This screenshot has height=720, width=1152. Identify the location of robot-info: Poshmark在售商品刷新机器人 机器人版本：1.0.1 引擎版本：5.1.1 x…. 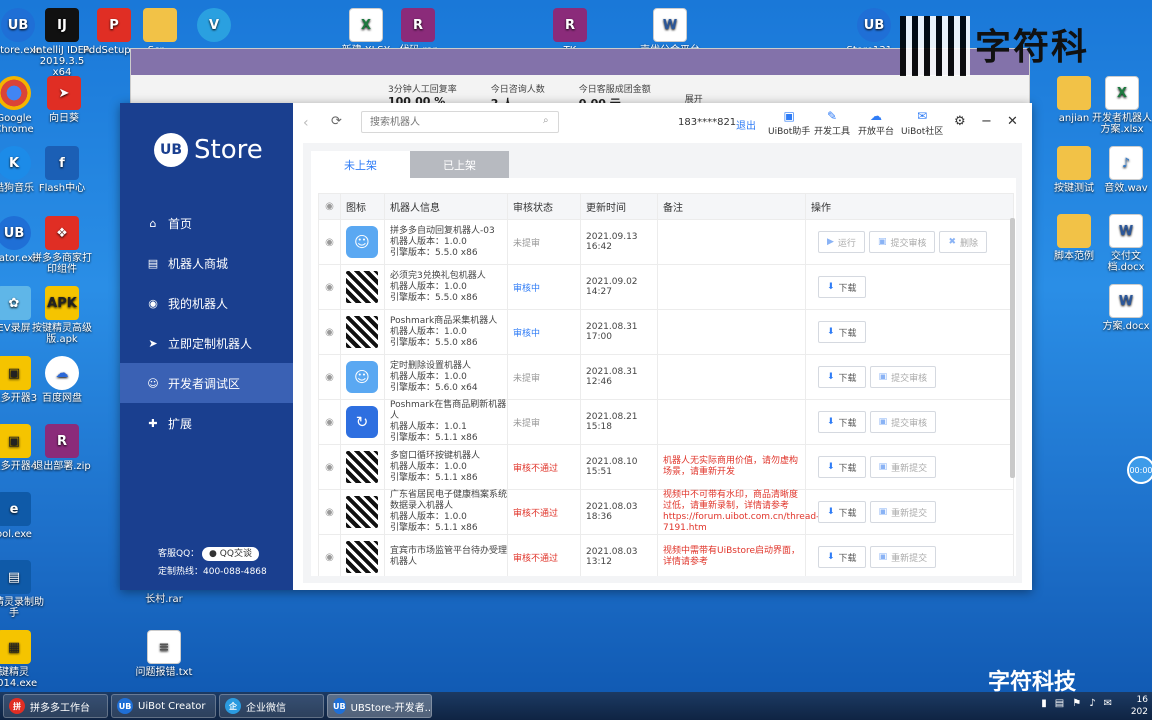
(448, 422).